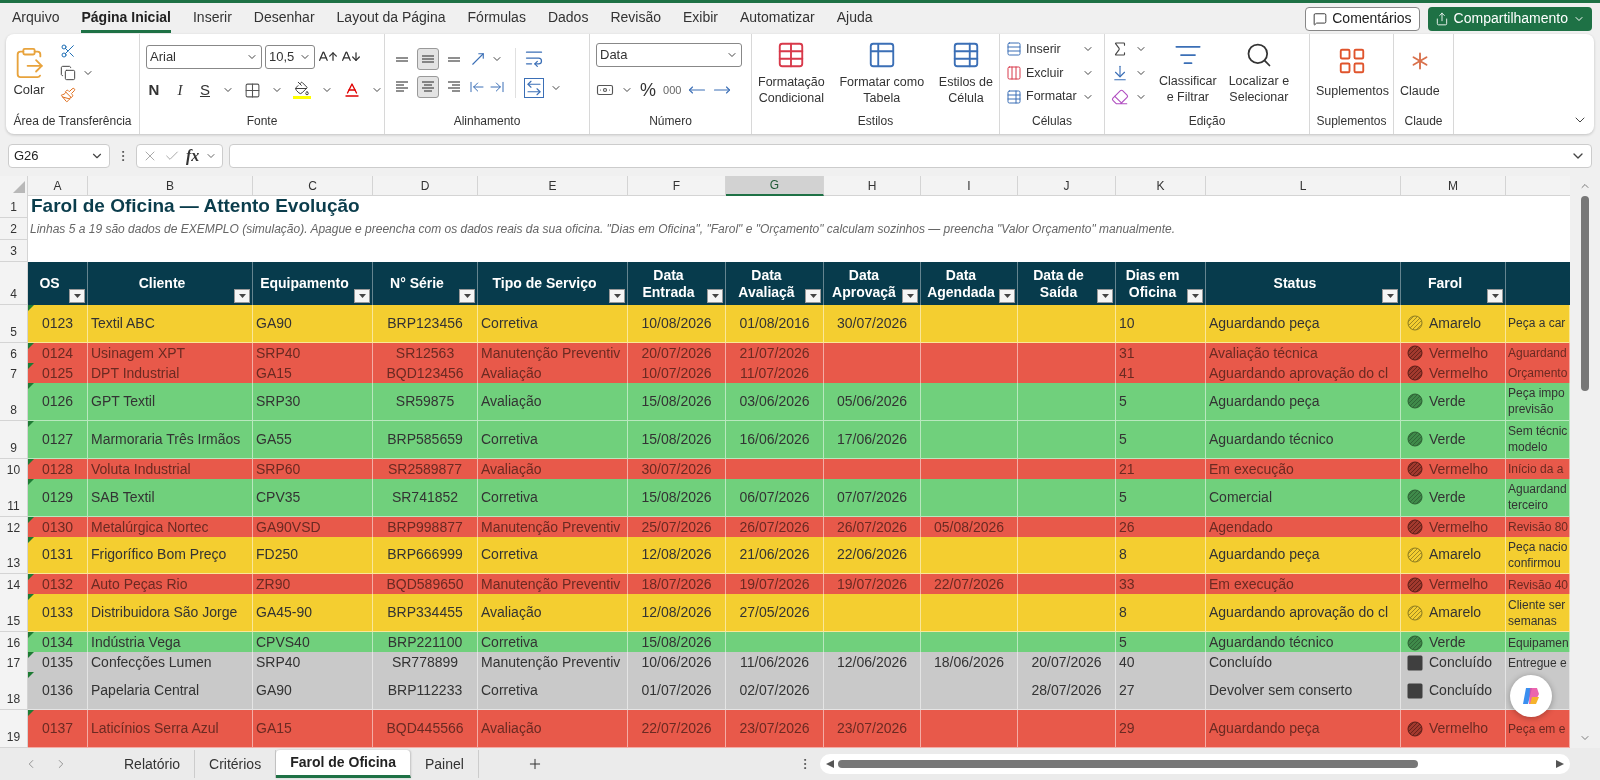 This screenshot has width=1600, height=780. I want to click on row-header: 6, so click(14, 353).